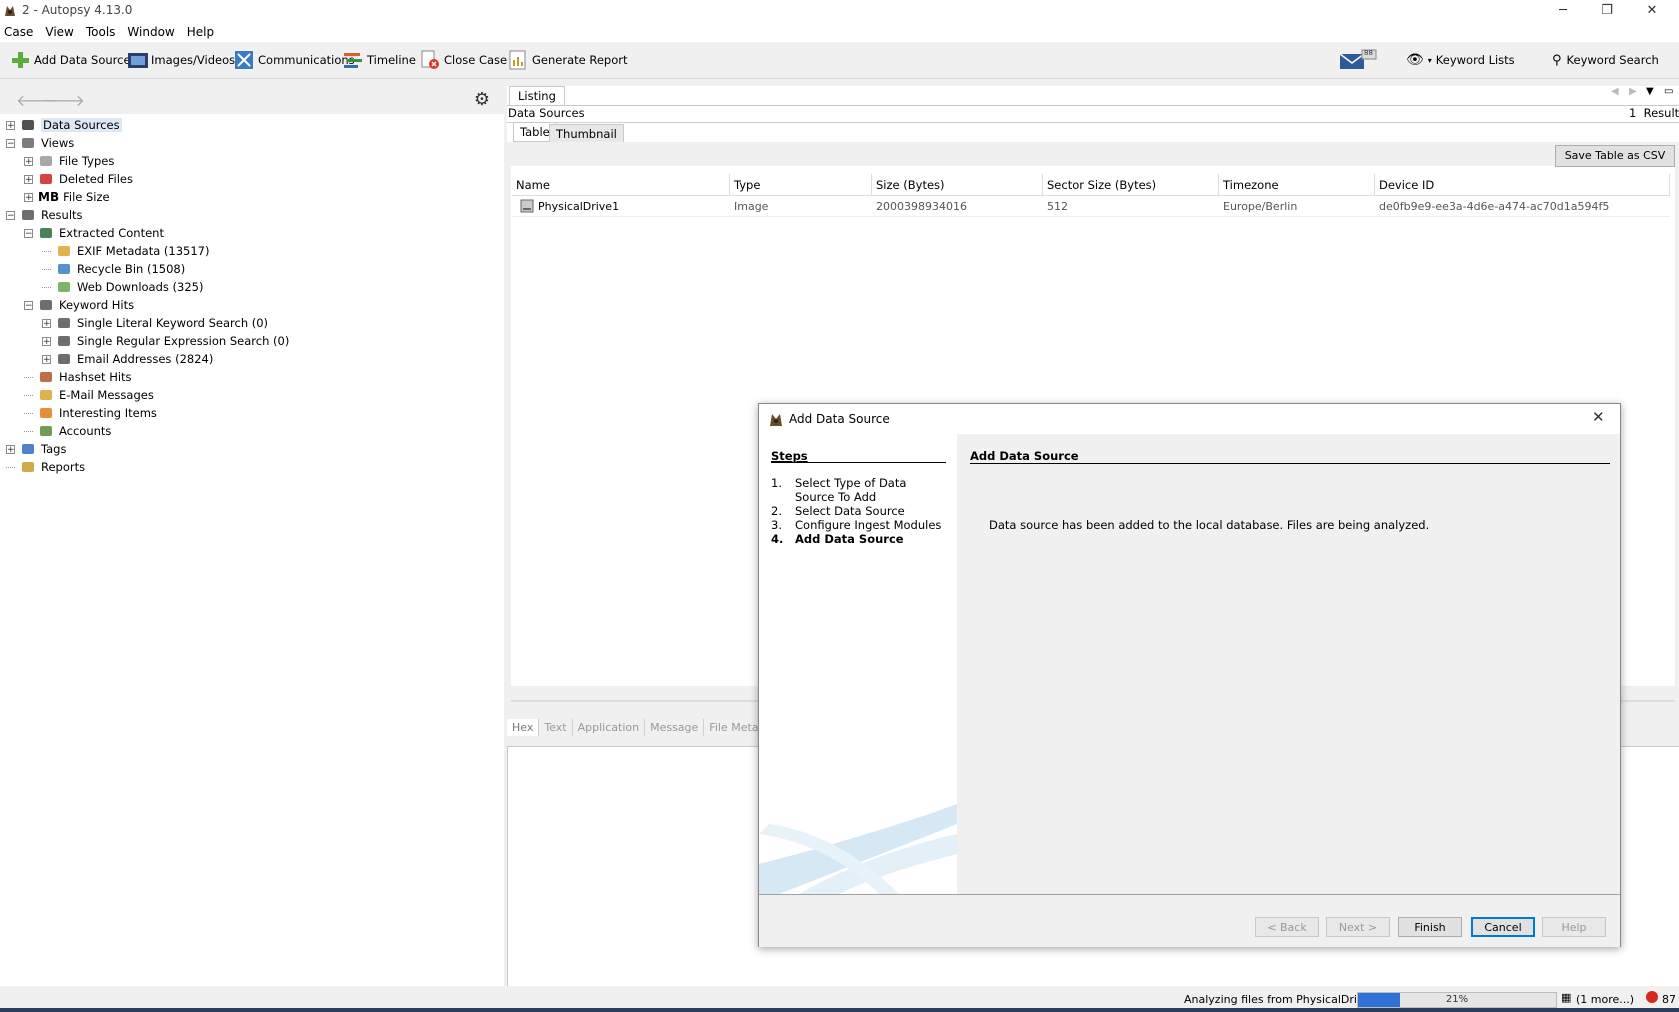 The image size is (1679, 1012). Describe the element at coordinates (621, 185) in the screenshot. I see `column-header-name: Name` at that location.